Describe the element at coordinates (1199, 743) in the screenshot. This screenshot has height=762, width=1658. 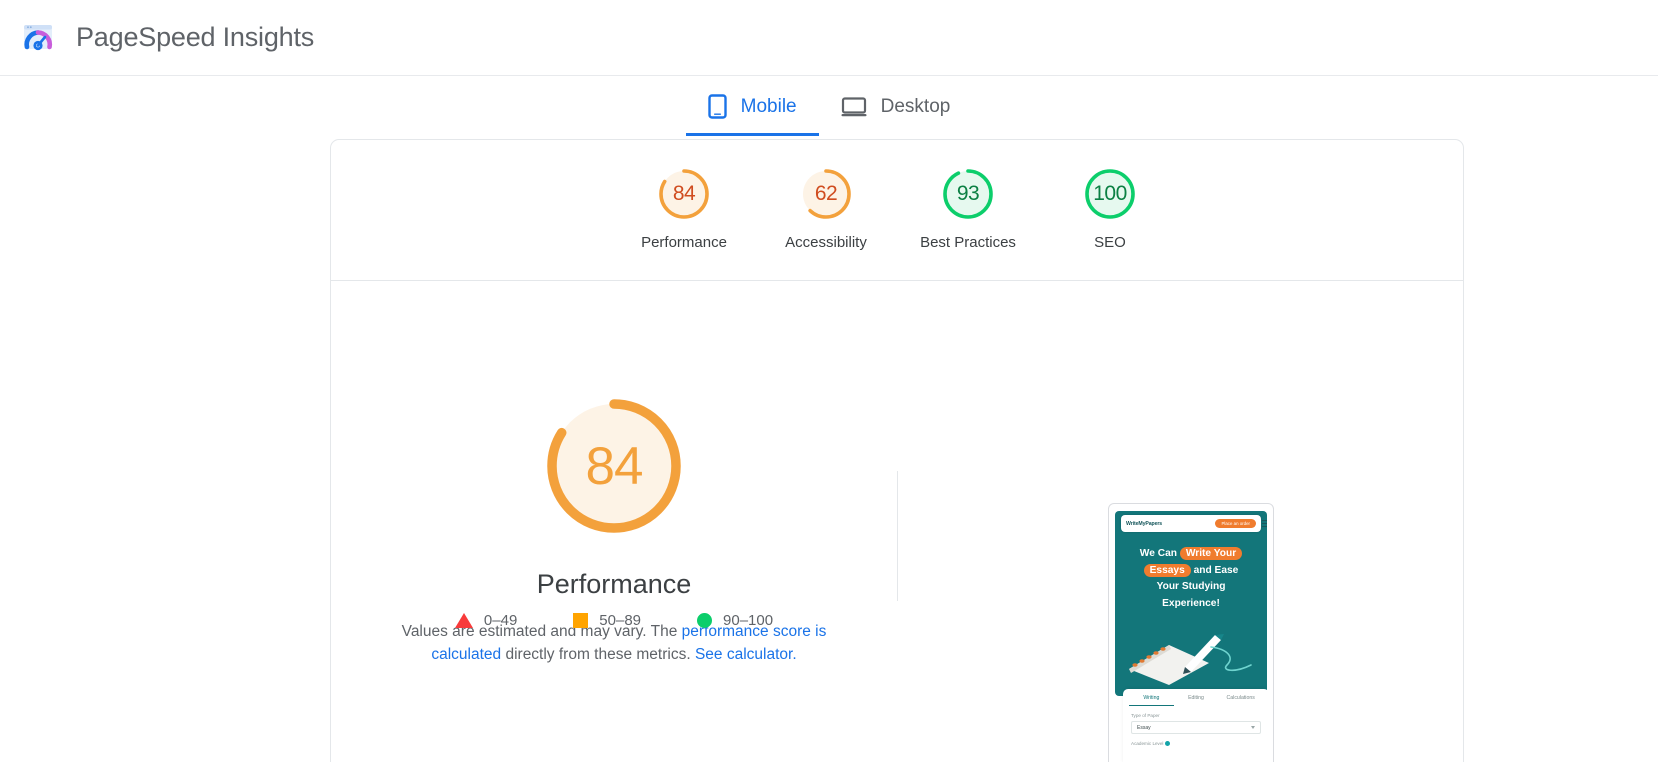
I see `phone-label-academic-level: Academic Level` at that location.